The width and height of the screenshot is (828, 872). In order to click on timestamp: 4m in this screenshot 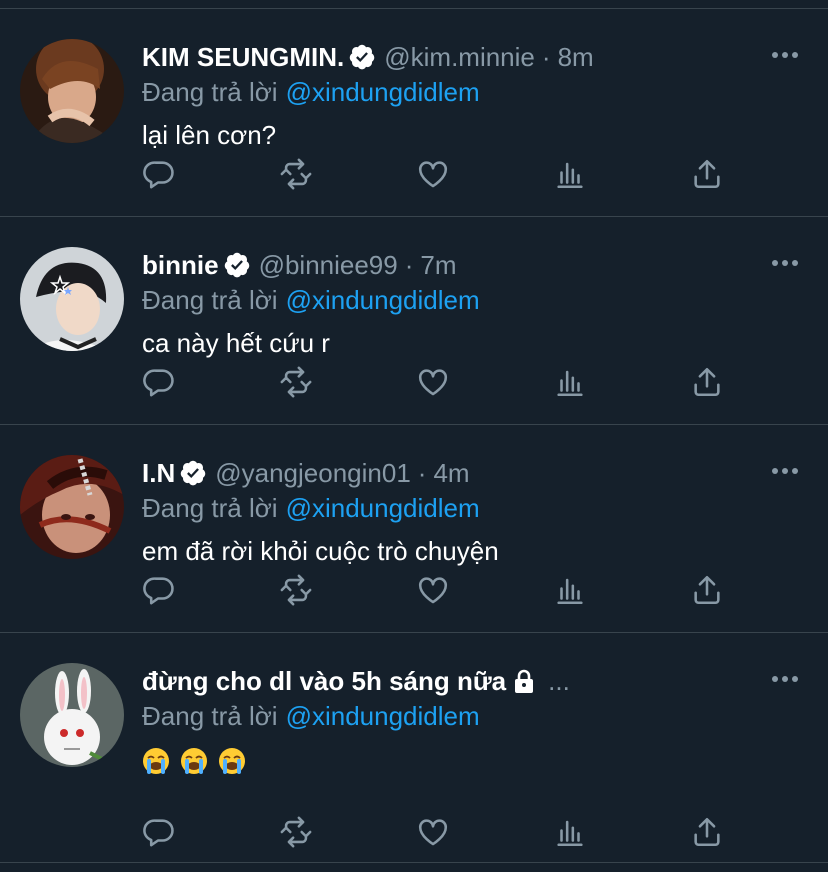, I will do `click(451, 473)`.